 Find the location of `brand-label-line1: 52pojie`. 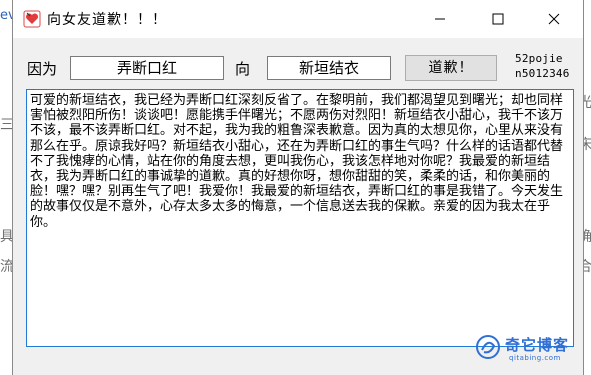

brand-label-line1: 52pojie is located at coordinates (539, 58).